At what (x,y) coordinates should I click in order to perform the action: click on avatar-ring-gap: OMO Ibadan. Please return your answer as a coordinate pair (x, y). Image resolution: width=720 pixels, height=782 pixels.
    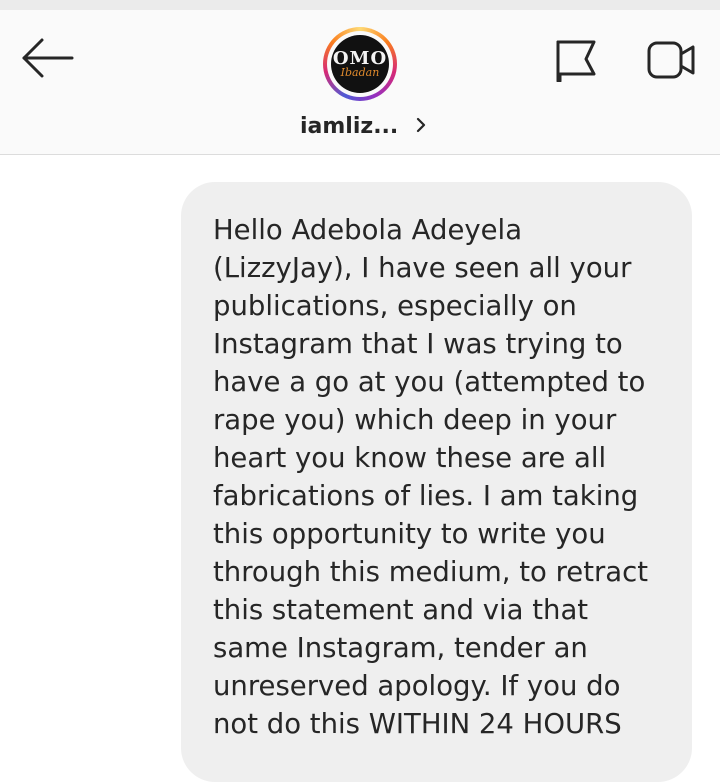
    Looking at the image, I should click on (360, 64).